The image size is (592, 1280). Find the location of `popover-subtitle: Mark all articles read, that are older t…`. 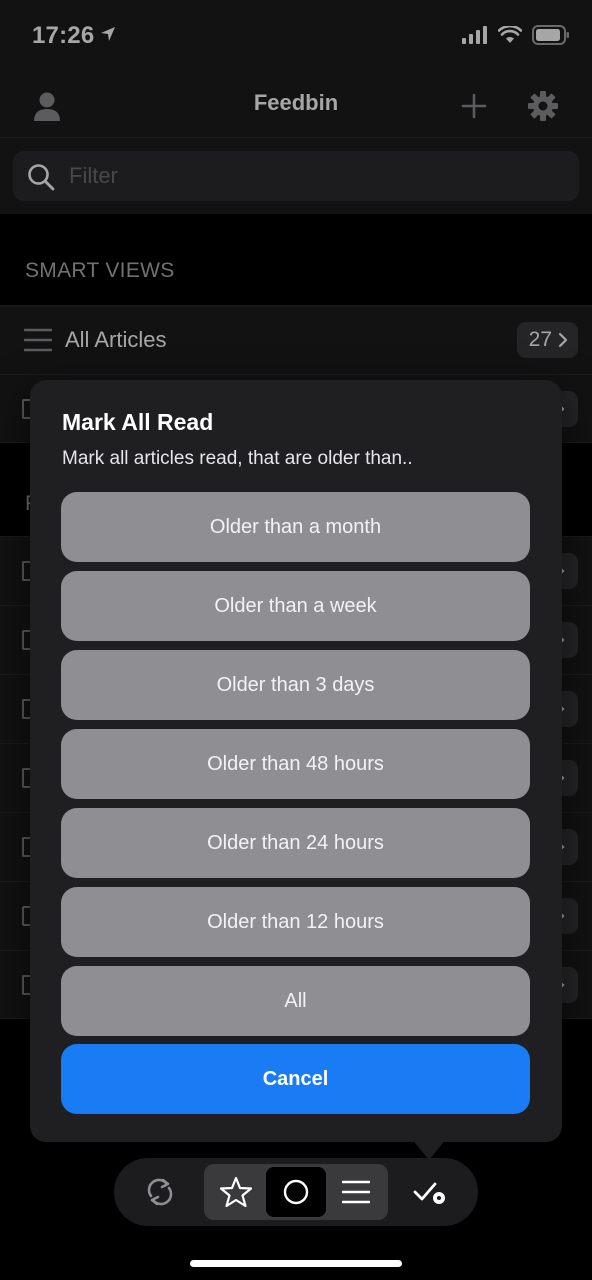

popover-subtitle: Mark all articles read, that are older t… is located at coordinates (237, 458).